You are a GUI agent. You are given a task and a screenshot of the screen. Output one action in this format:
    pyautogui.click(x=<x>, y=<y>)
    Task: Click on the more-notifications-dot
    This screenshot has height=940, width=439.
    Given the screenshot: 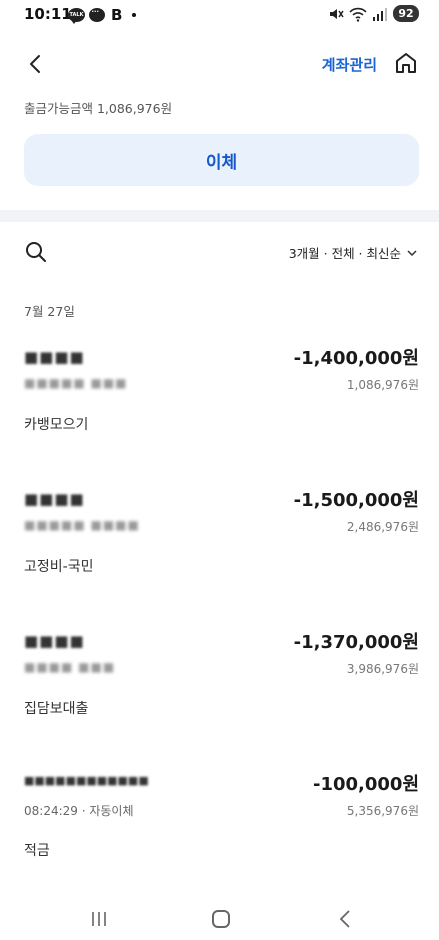 What is the action you would take?
    pyautogui.click(x=134, y=15)
    